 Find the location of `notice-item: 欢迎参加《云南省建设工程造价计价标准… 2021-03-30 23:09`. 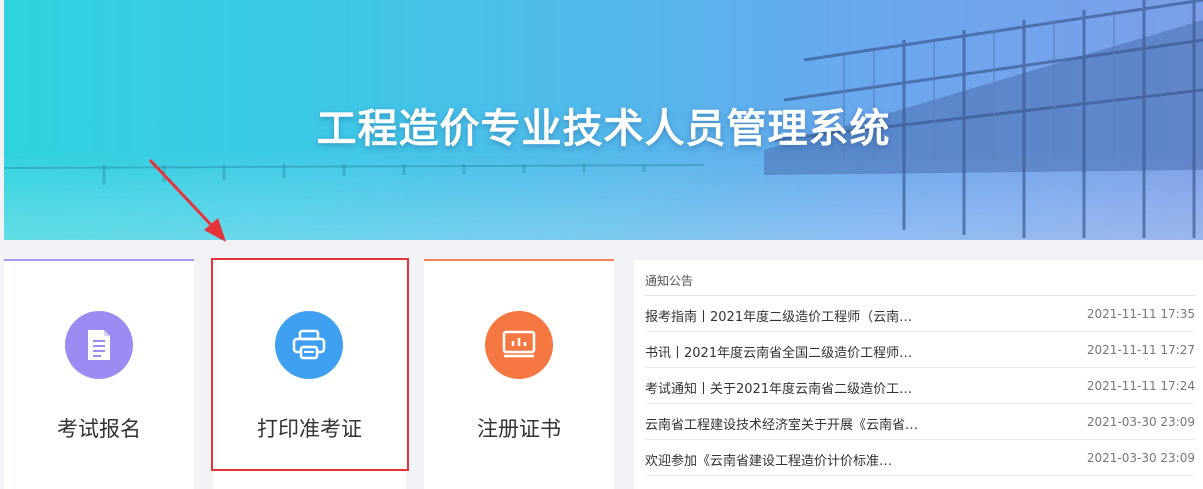

notice-item: 欢迎参加《云南省建设工程造价计价标准… 2021-03-30 23:09 is located at coordinates (920, 458).